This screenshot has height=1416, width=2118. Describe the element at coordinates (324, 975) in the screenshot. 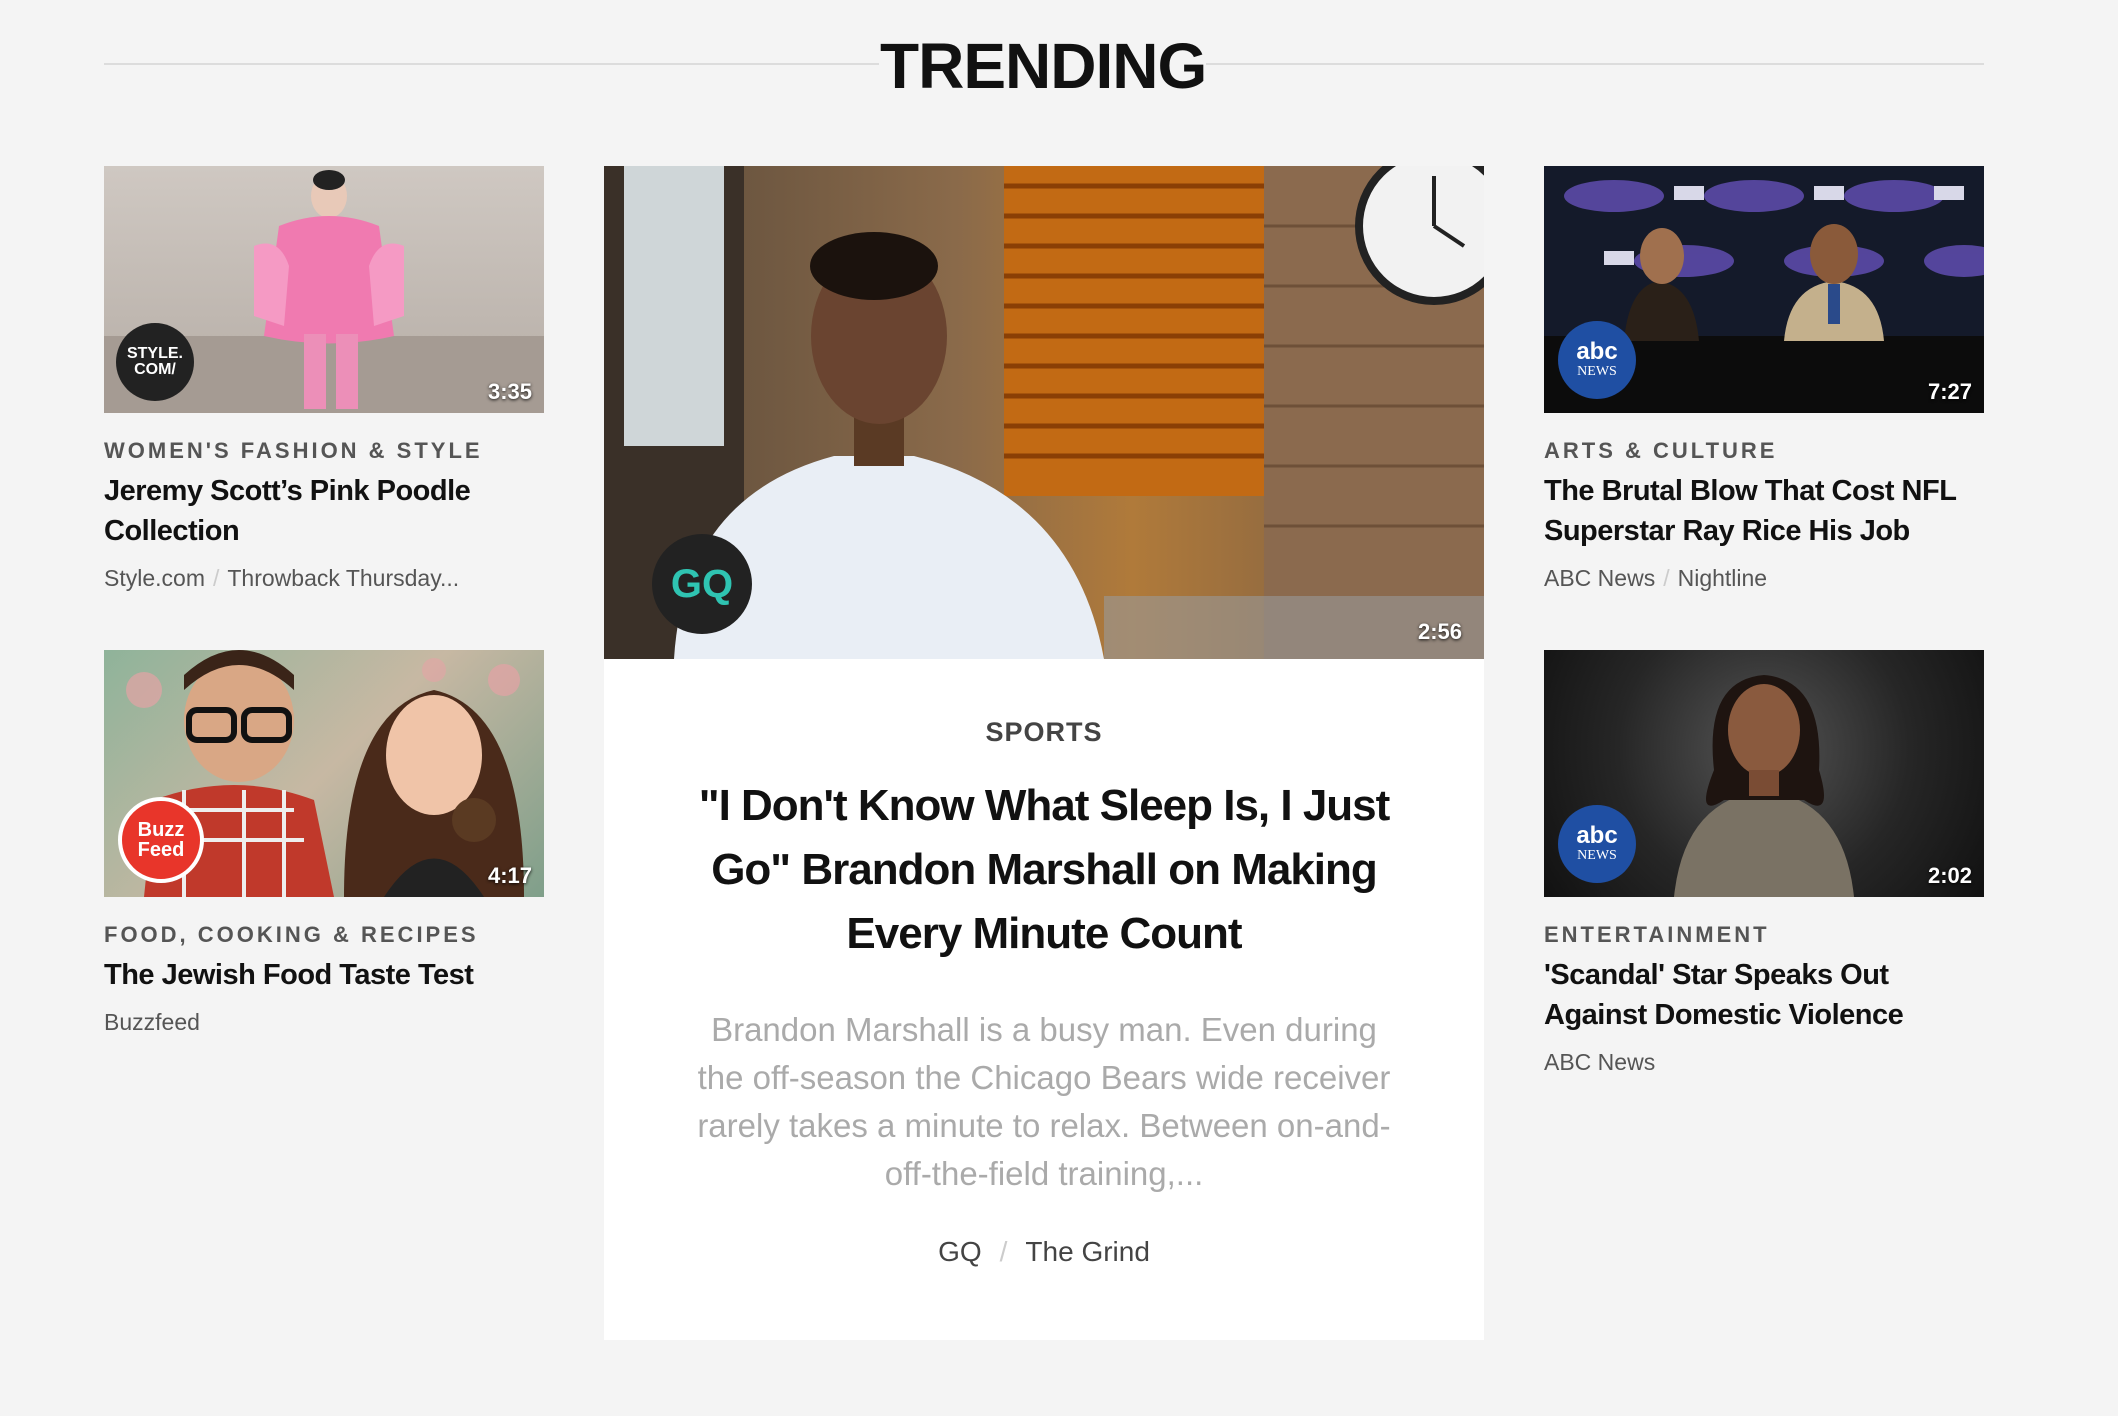

I see `card-title: The Jewish Food Taste Test` at that location.